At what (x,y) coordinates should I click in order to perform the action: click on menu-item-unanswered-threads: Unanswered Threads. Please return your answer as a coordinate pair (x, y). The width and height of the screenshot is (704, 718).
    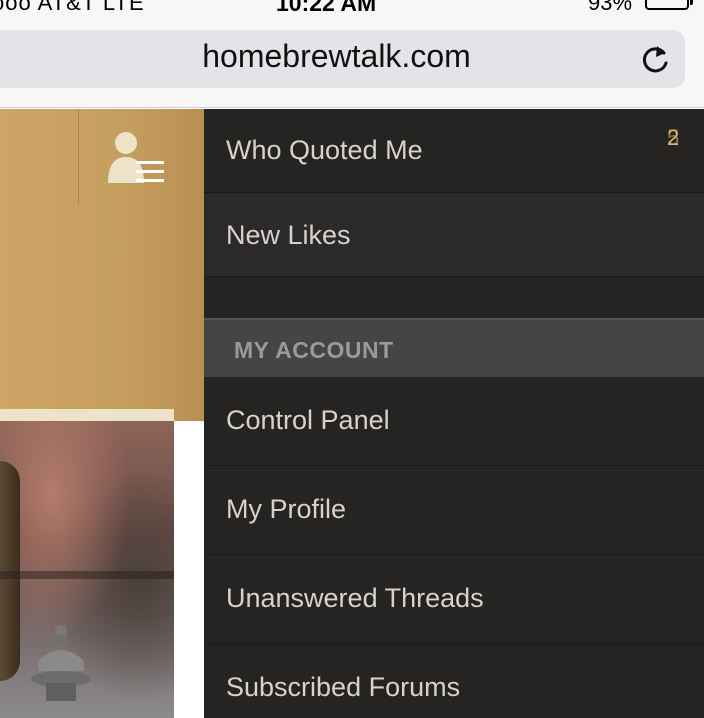
    Looking at the image, I should click on (454, 599).